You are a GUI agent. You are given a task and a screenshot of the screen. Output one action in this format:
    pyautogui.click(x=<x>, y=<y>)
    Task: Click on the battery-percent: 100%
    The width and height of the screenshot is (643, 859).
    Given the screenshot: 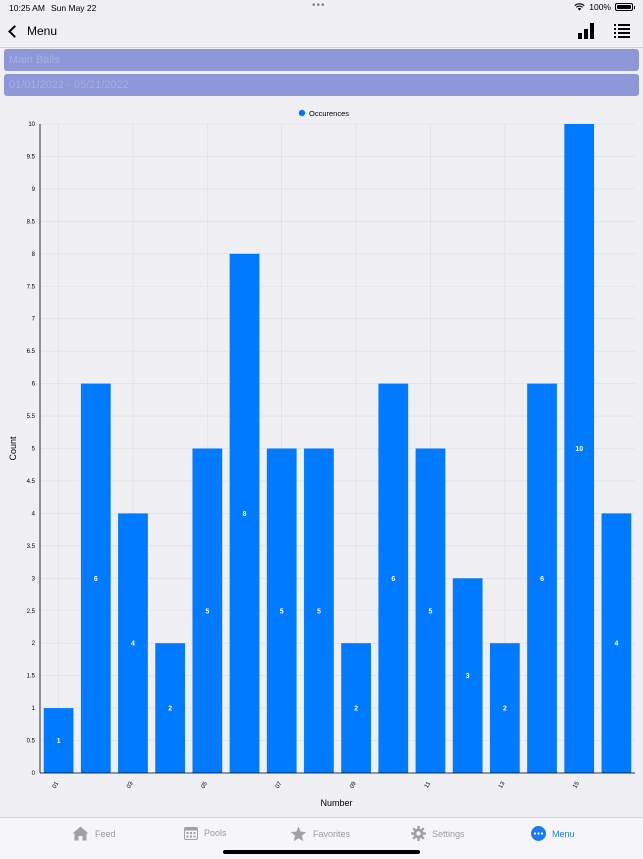 What is the action you would take?
    pyautogui.click(x=600, y=7)
    